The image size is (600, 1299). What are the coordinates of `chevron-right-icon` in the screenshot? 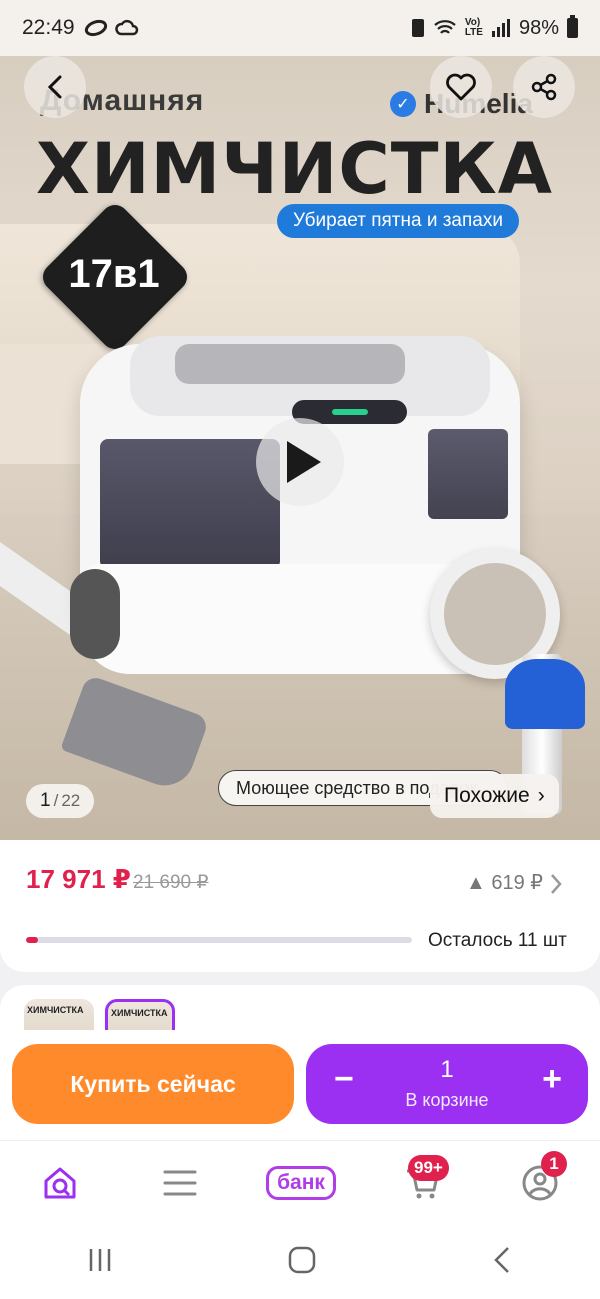 It's located at (556, 884).